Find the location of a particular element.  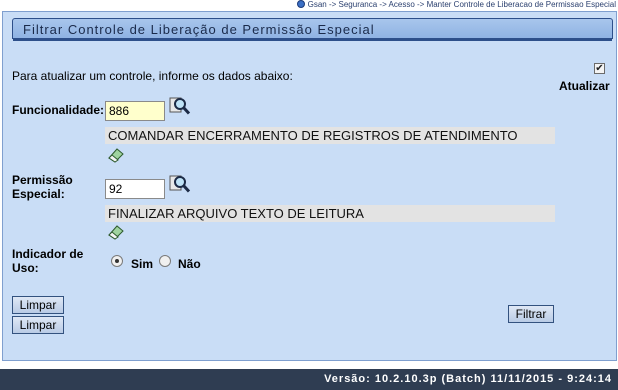

radio-nao is located at coordinates (165, 261).